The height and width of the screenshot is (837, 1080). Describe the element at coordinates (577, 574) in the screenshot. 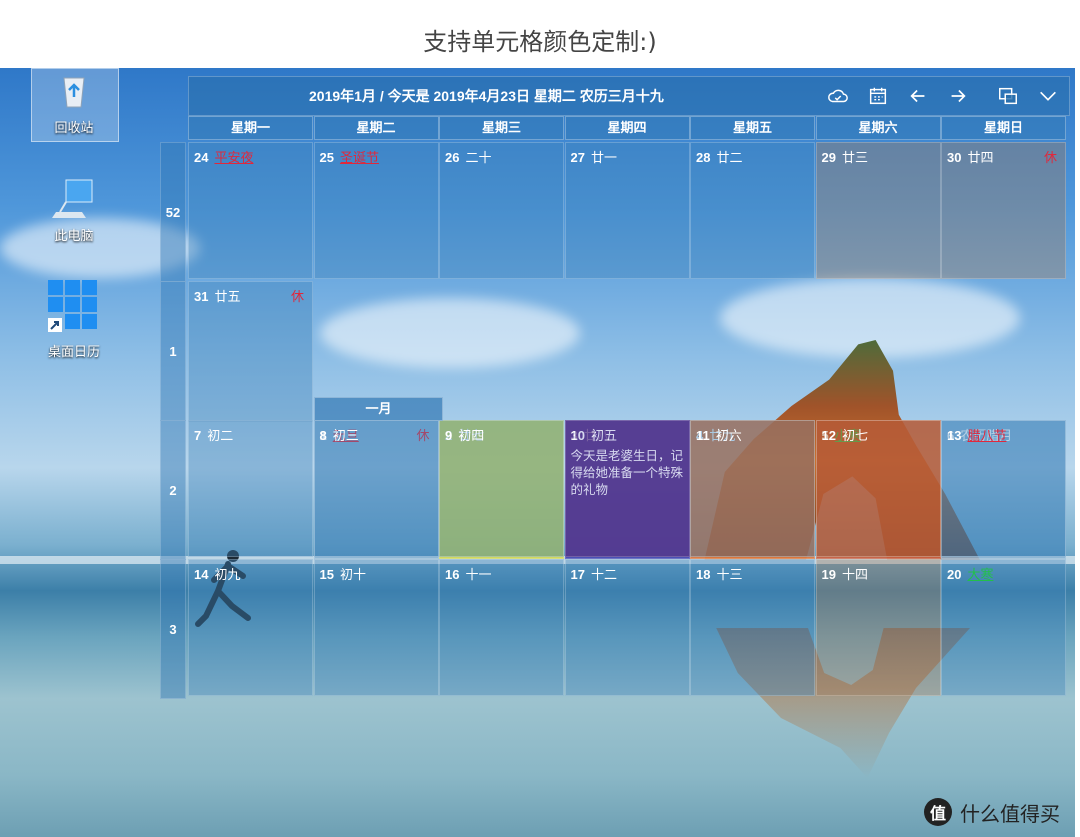

I see `day-number: 17` at that location.